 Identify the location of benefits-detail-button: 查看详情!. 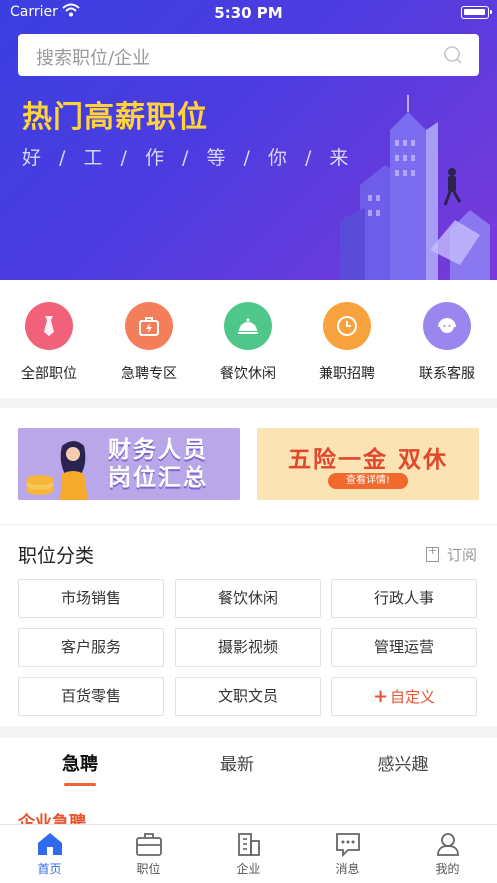
(368, 481).